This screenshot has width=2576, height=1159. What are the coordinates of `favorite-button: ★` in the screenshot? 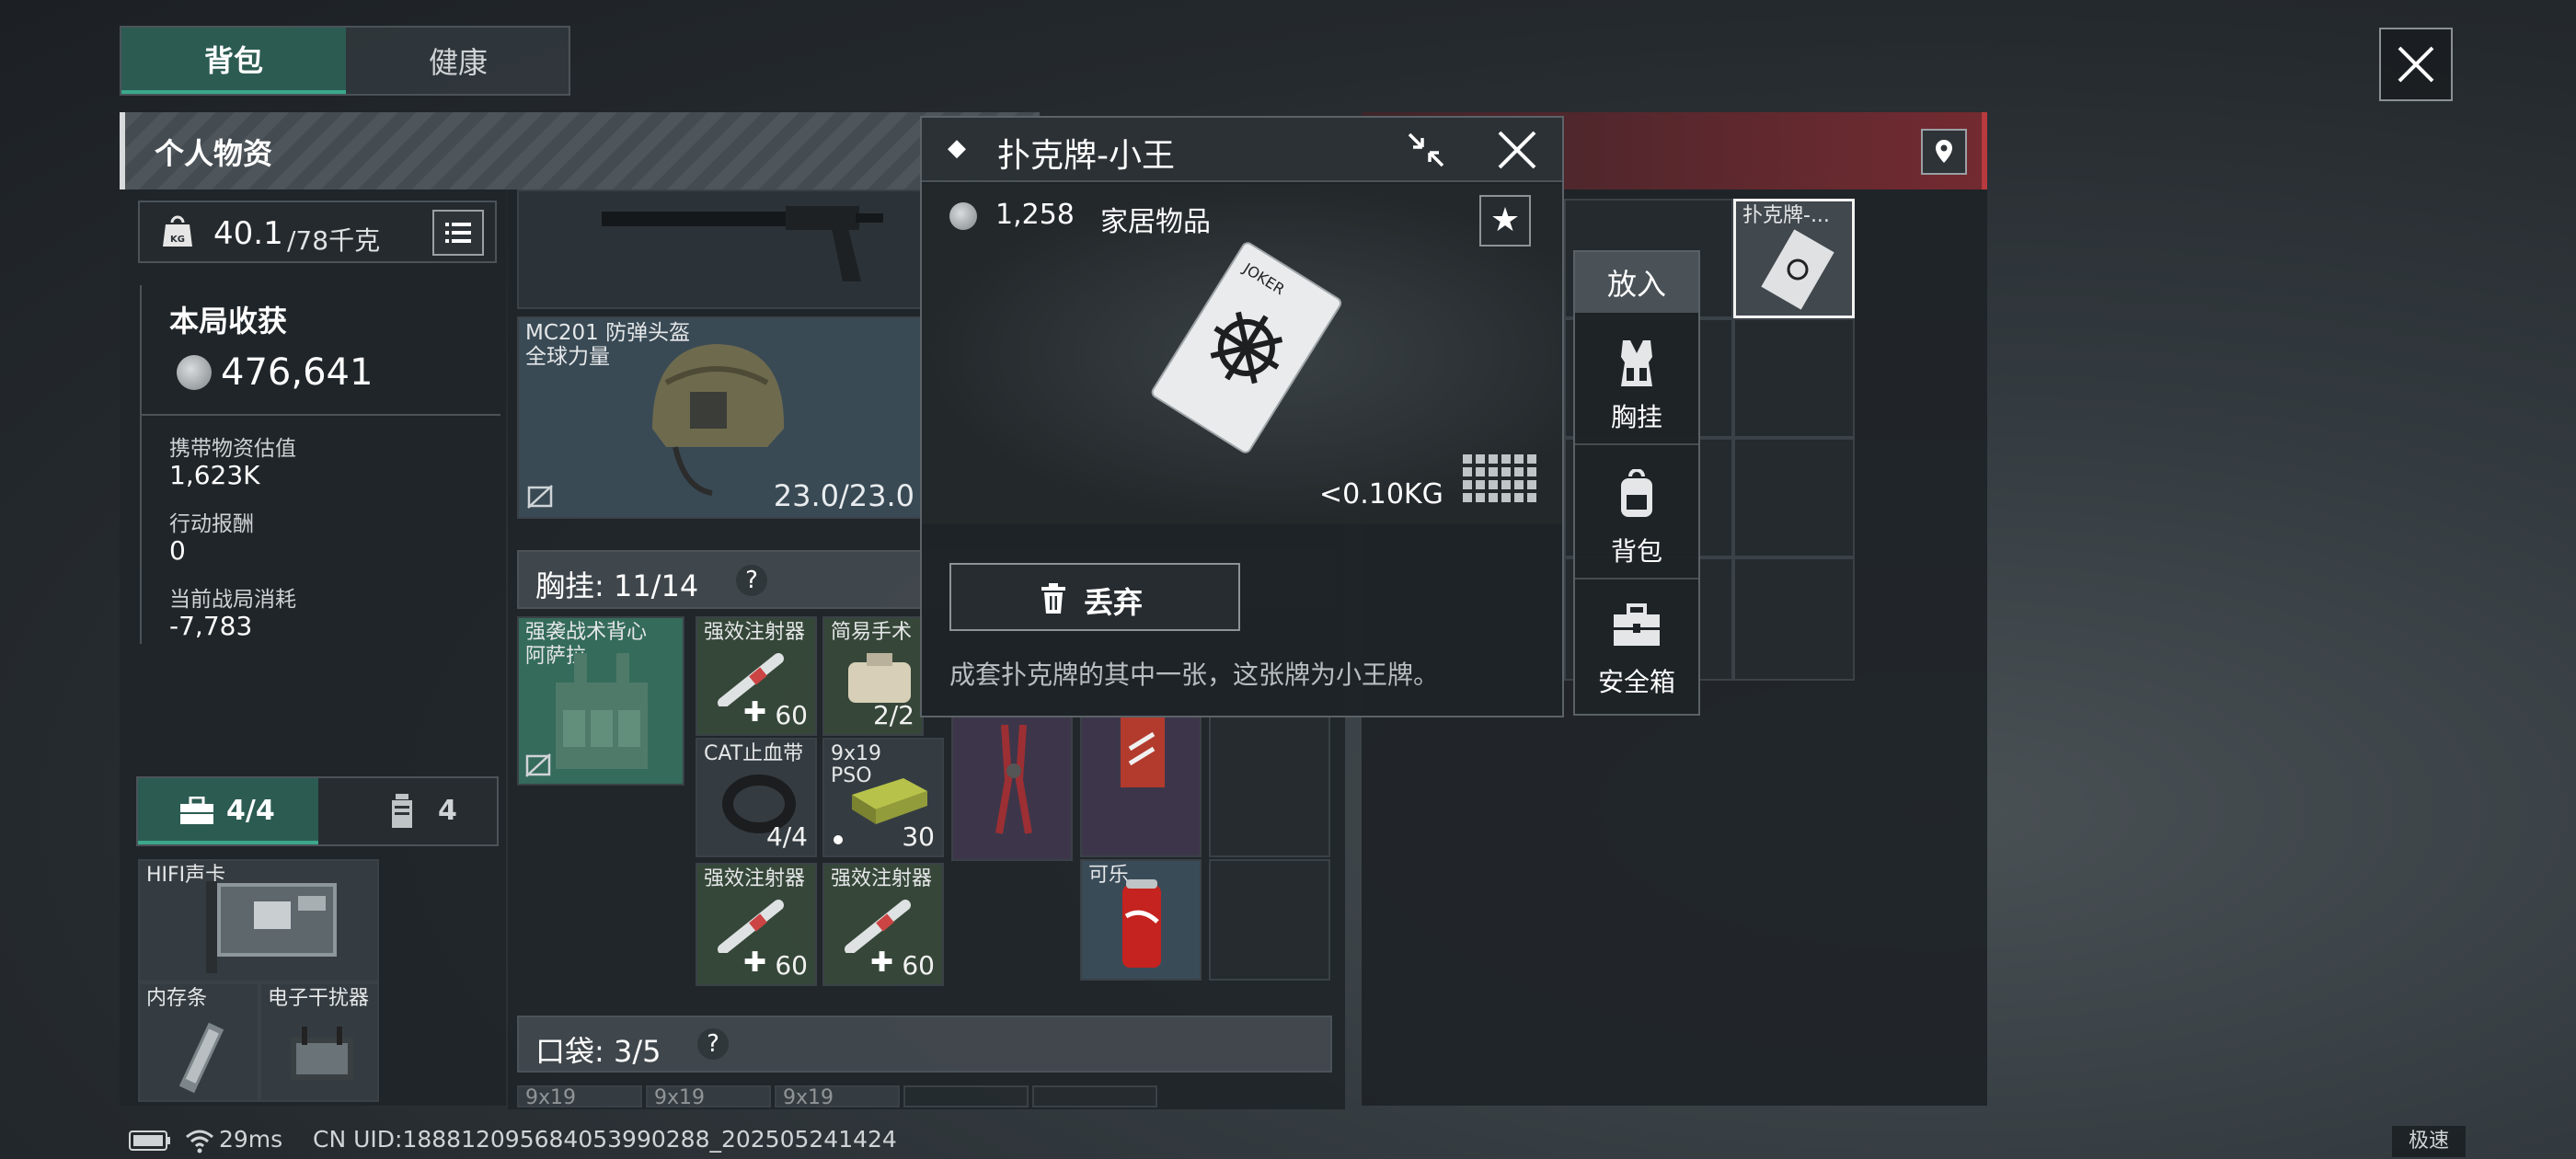 It's located at (1505, 221).